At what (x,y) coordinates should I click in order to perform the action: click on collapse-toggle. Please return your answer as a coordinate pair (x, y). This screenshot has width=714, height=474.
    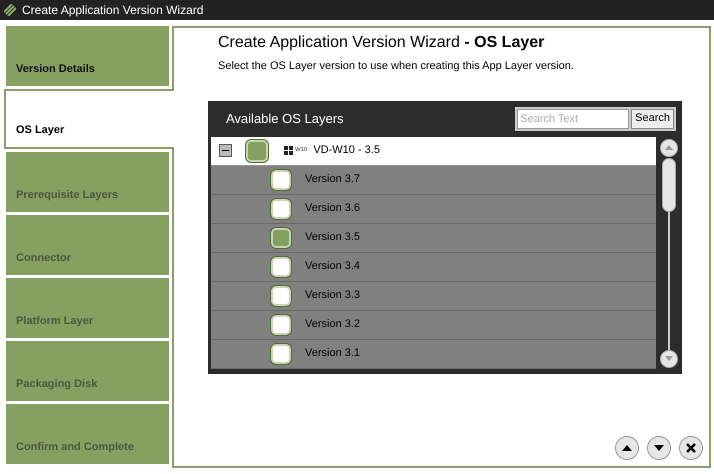
    Looking at the image, I should click on (225, 150).